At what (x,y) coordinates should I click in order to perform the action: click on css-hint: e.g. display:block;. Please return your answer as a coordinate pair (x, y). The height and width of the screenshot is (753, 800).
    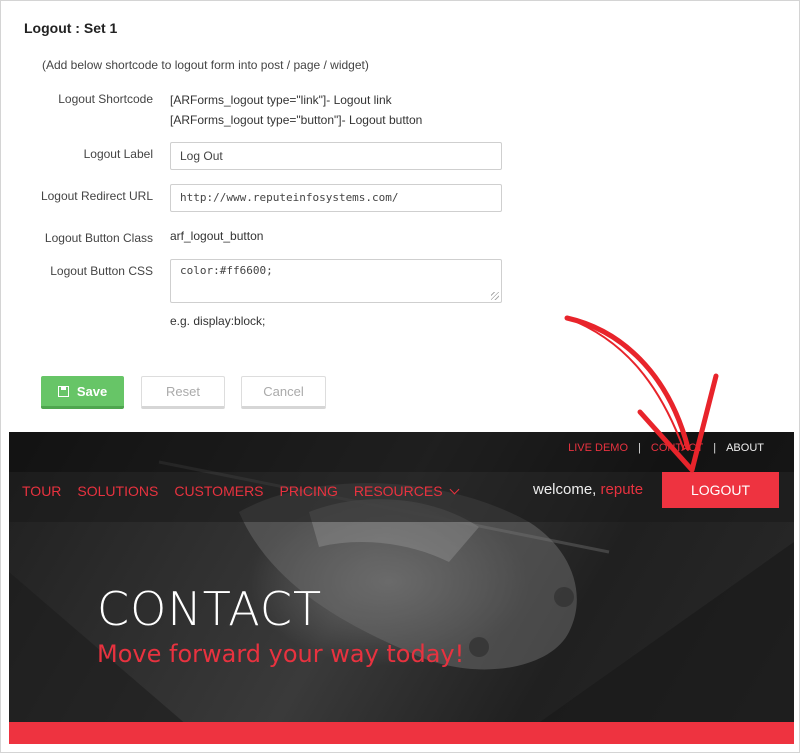
    Looking at the image, I should click on (218, 321).